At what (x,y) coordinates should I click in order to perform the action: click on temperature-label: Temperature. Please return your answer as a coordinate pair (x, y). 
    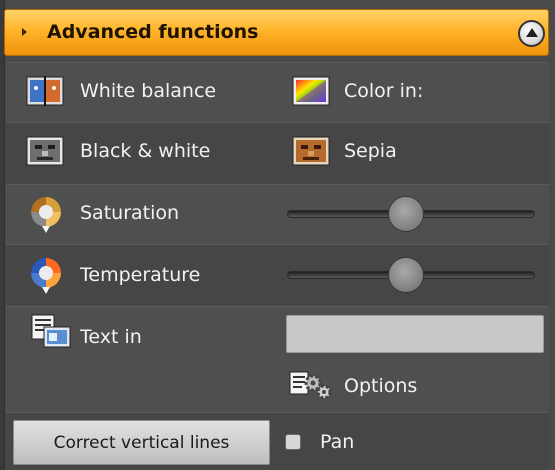
    Looking at the image, I should click on (140, 275).